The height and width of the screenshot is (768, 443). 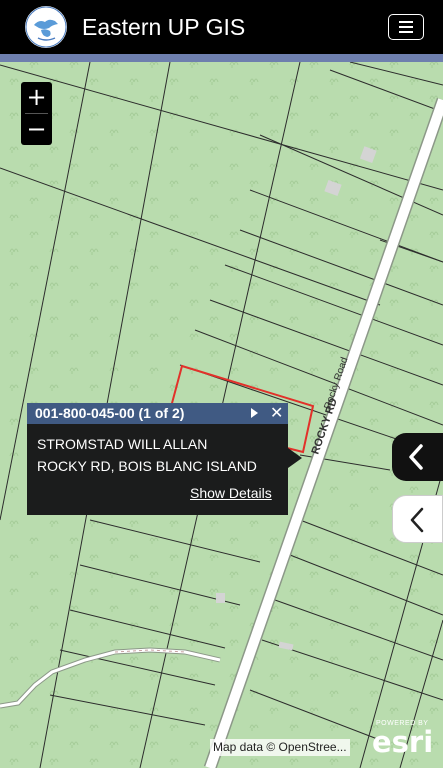 What do you see at coordinates (110, 413) in the screenshot?
I see `popup-title: 001-800-045-00 (1 of 2)` at bounding box center [110, 413].